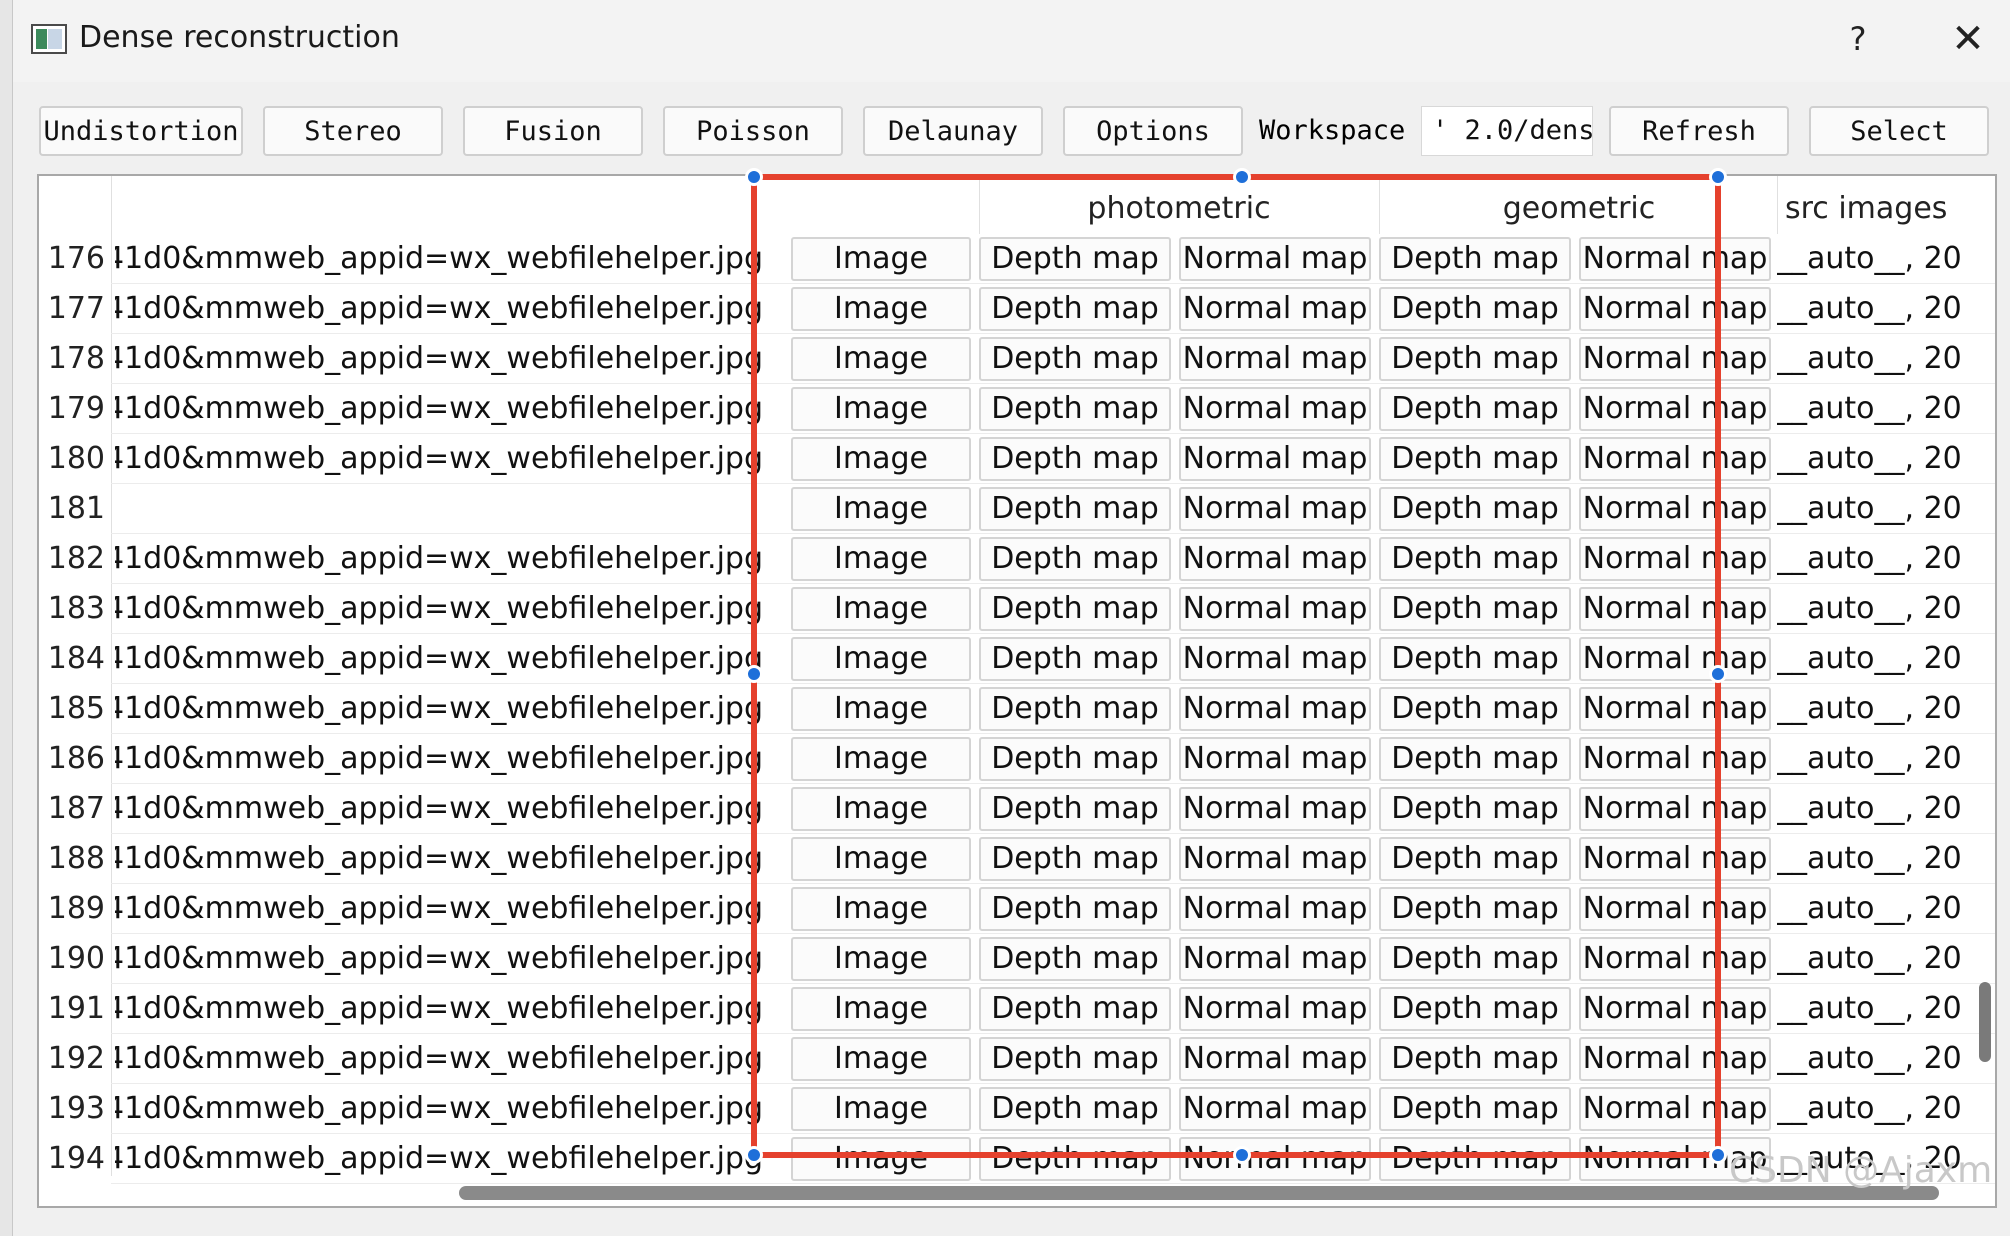 Image resolution: width=2010 pixels, height=1236 pixels. I want to click on header-geometric: geometric, so click(1579, 209).